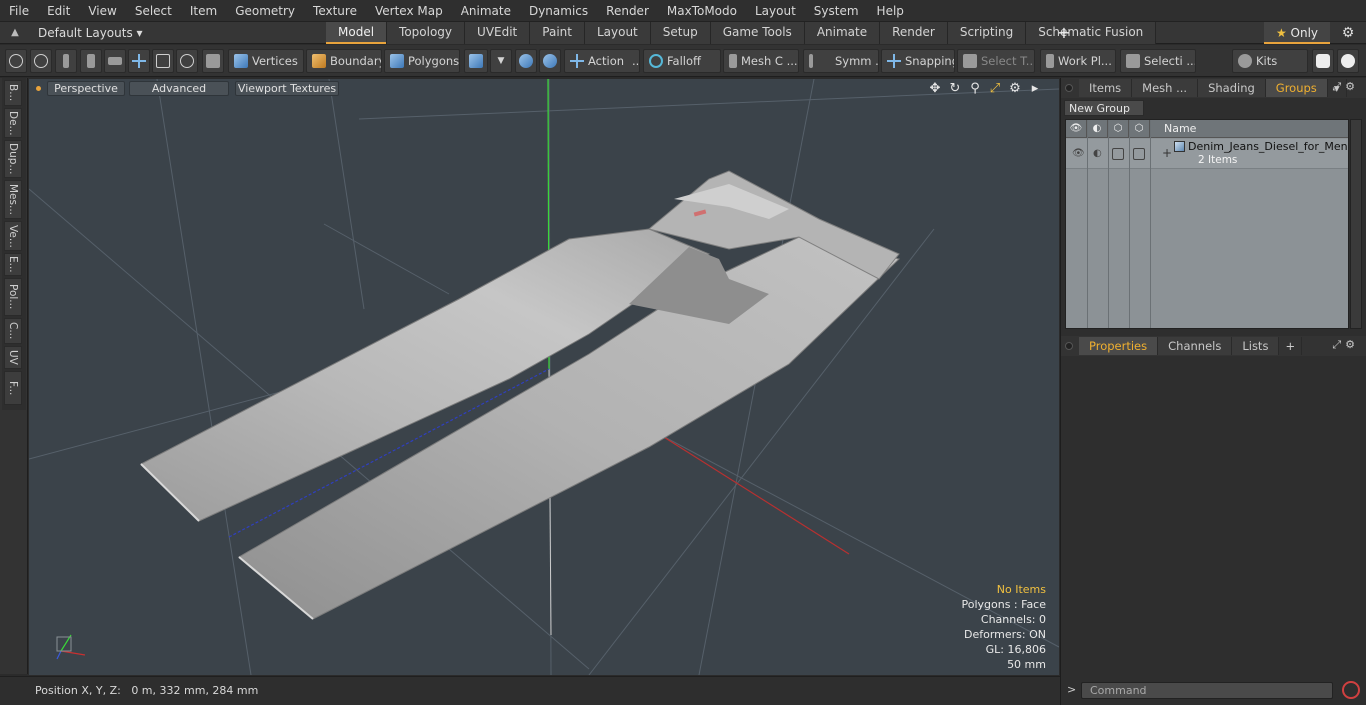 The image size is (1366, 705). Describe the element at coordinates (13, 357) in the screenshot. I see `left-tab-8: UV` at that location.